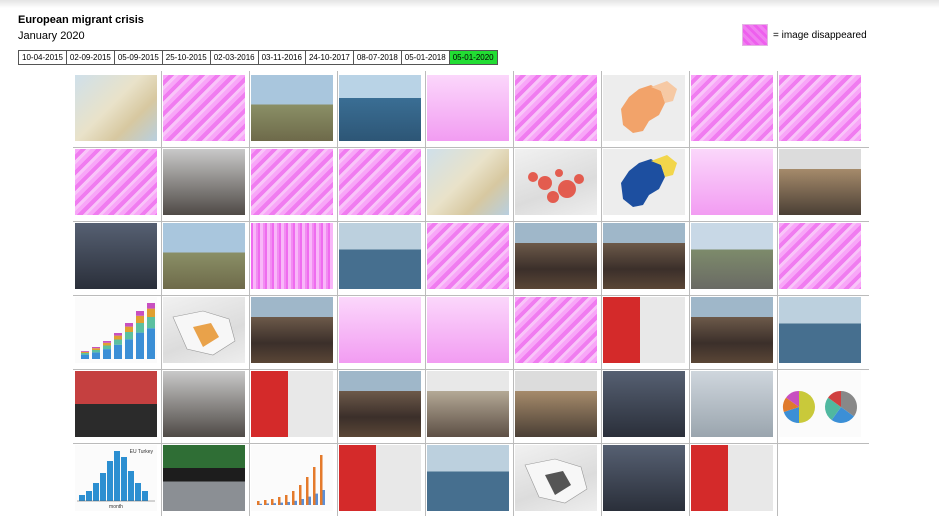 This screenshot has width=939, height=525. I want to click on thumbnail-histogram: month EU Turkey, so click(116, 478).